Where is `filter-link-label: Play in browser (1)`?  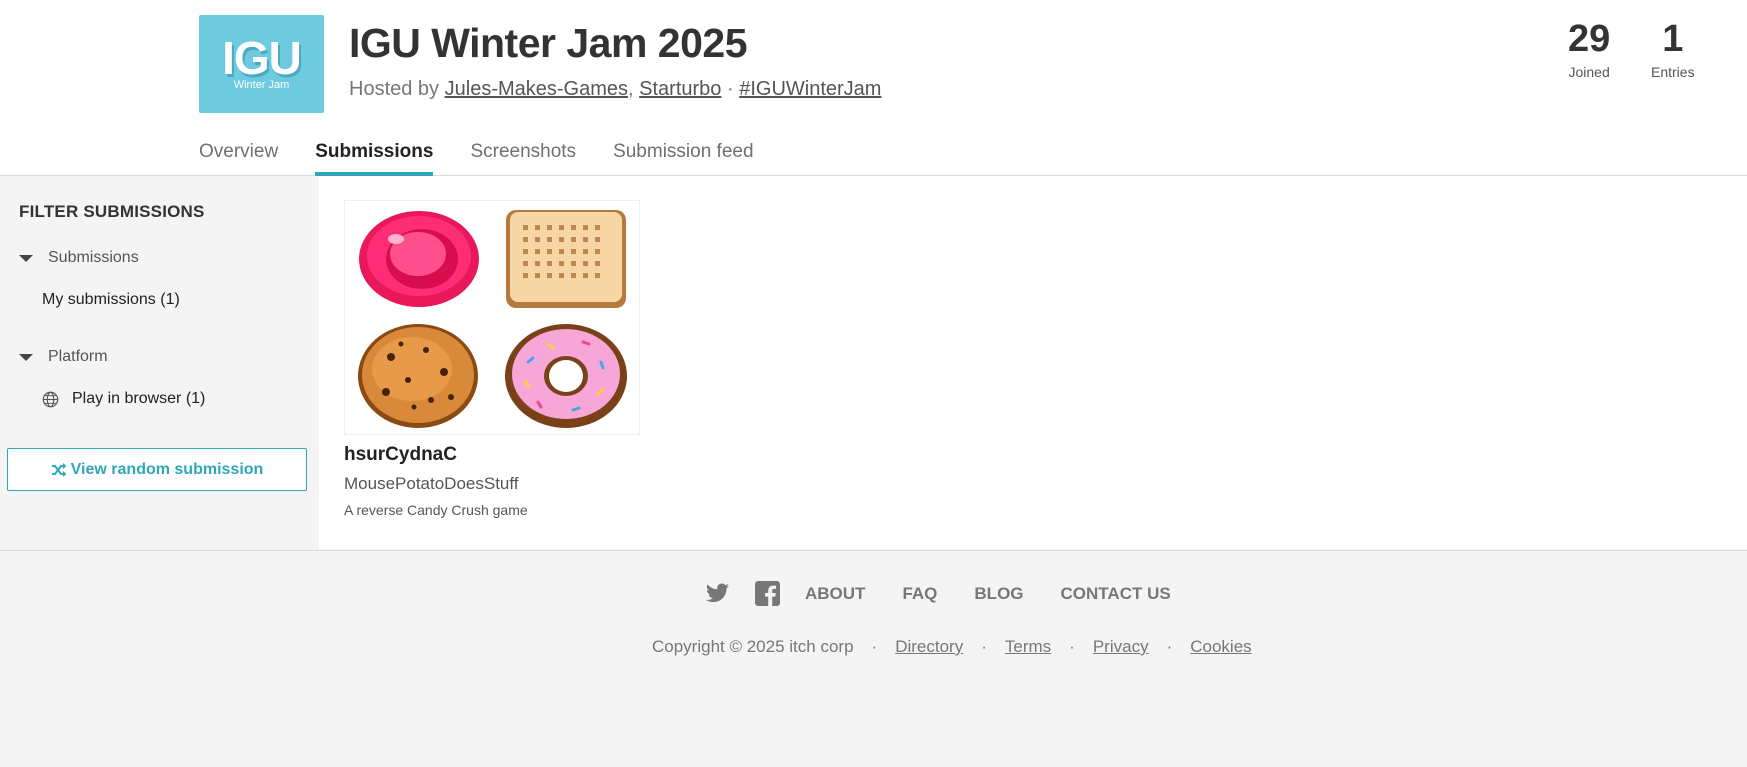
filter-link-label: Play in browser (1) is located at coordinates (139, 398).